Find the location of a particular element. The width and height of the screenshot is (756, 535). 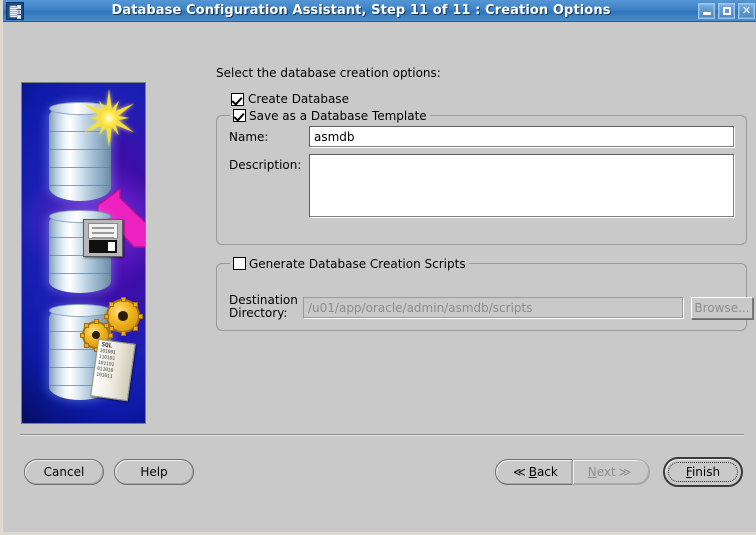

template-description-input is located at coordinates (521, 185).